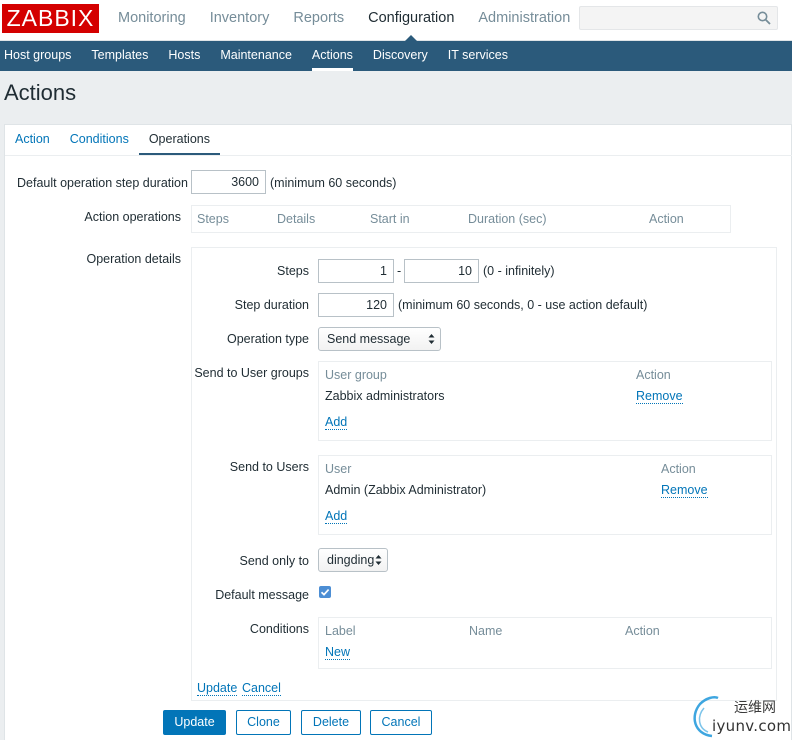 This screenshot has width=792, height=740. Describe the element at coordinates (333, 183) in the screenshot. I see `step-duration-hint: (minimum 60 seconds)` at that location.